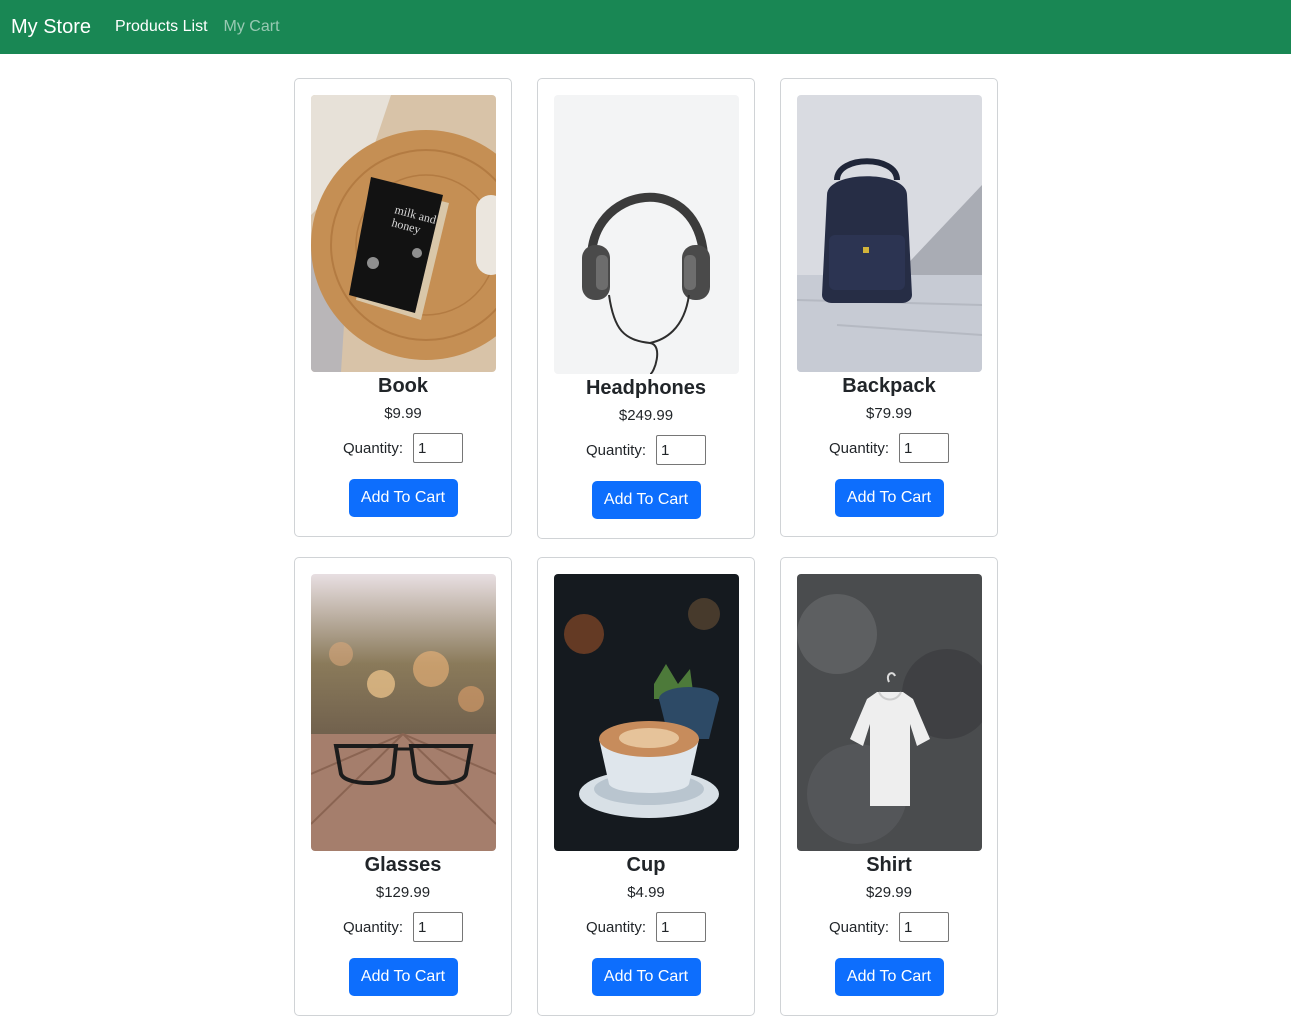 The width and height of the screenshot is (1291, 1020). I want to click on product-card: Glasses $129.99 Quantity: Add To Cart, so click(403, 786).